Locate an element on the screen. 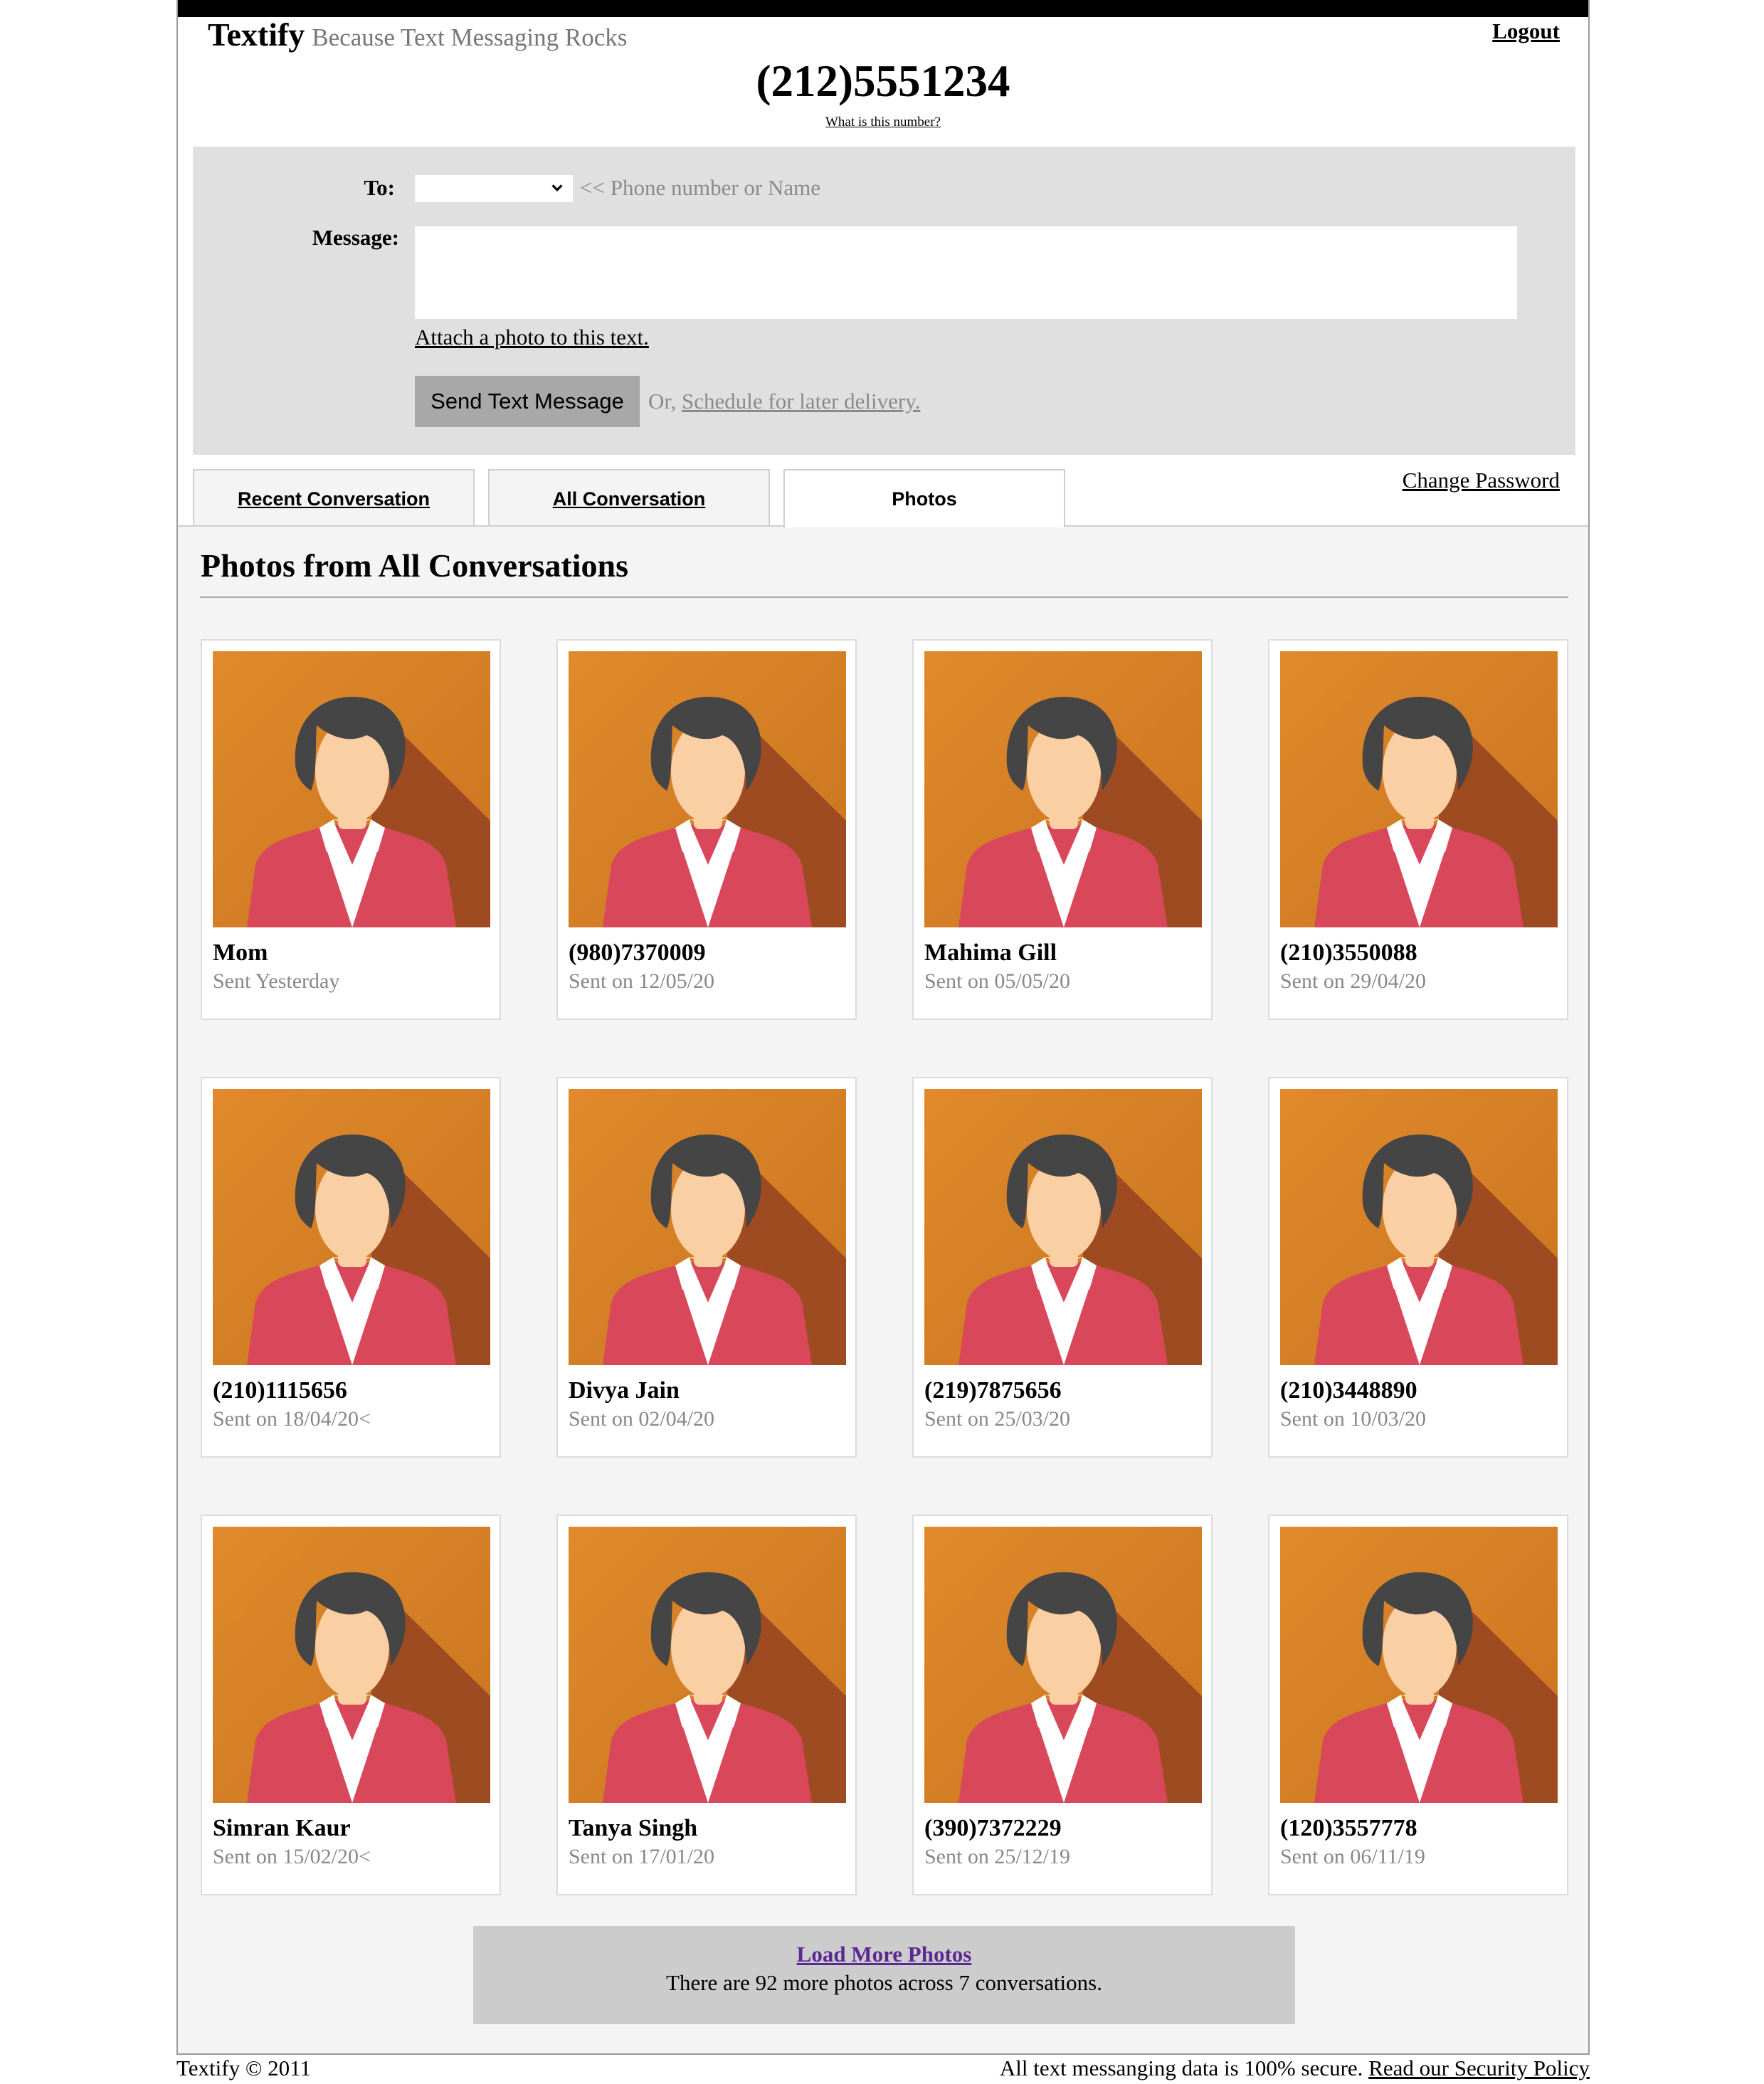 The height and width of the screenshot is (2084, 1764). photo-sender: (390)7372229 is located at coordinates (993, 1828).